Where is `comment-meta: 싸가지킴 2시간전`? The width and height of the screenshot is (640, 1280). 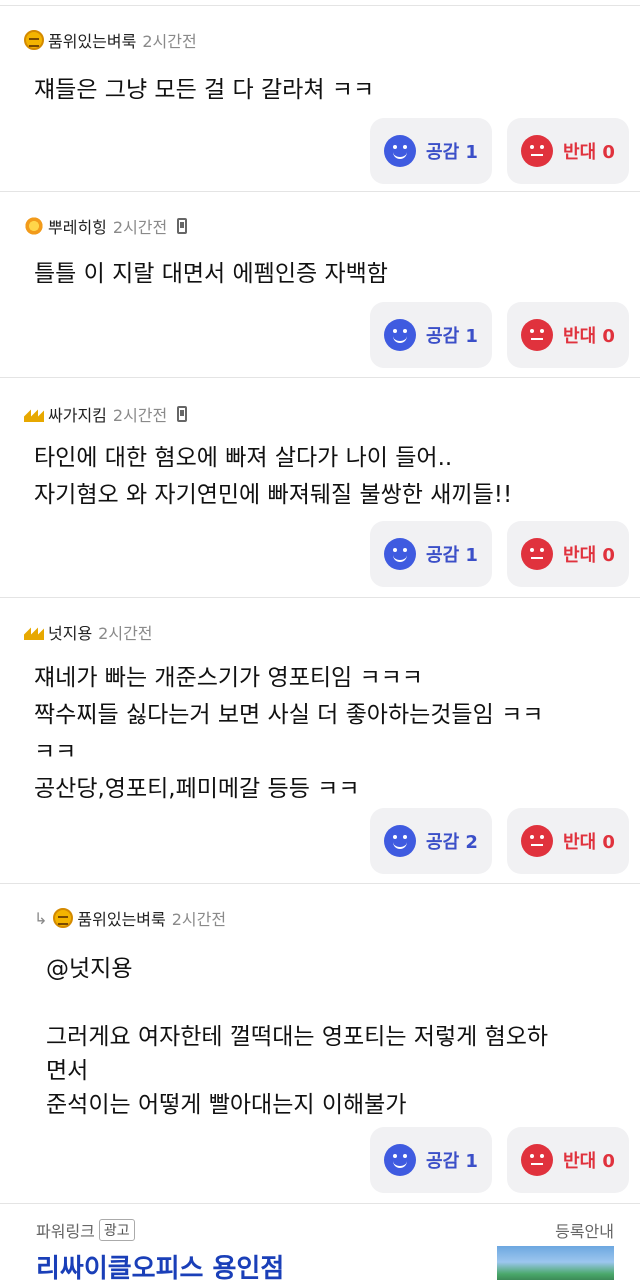
comment-meta: 싸가지킴 2시간전 is located at coordinates (106, 414).